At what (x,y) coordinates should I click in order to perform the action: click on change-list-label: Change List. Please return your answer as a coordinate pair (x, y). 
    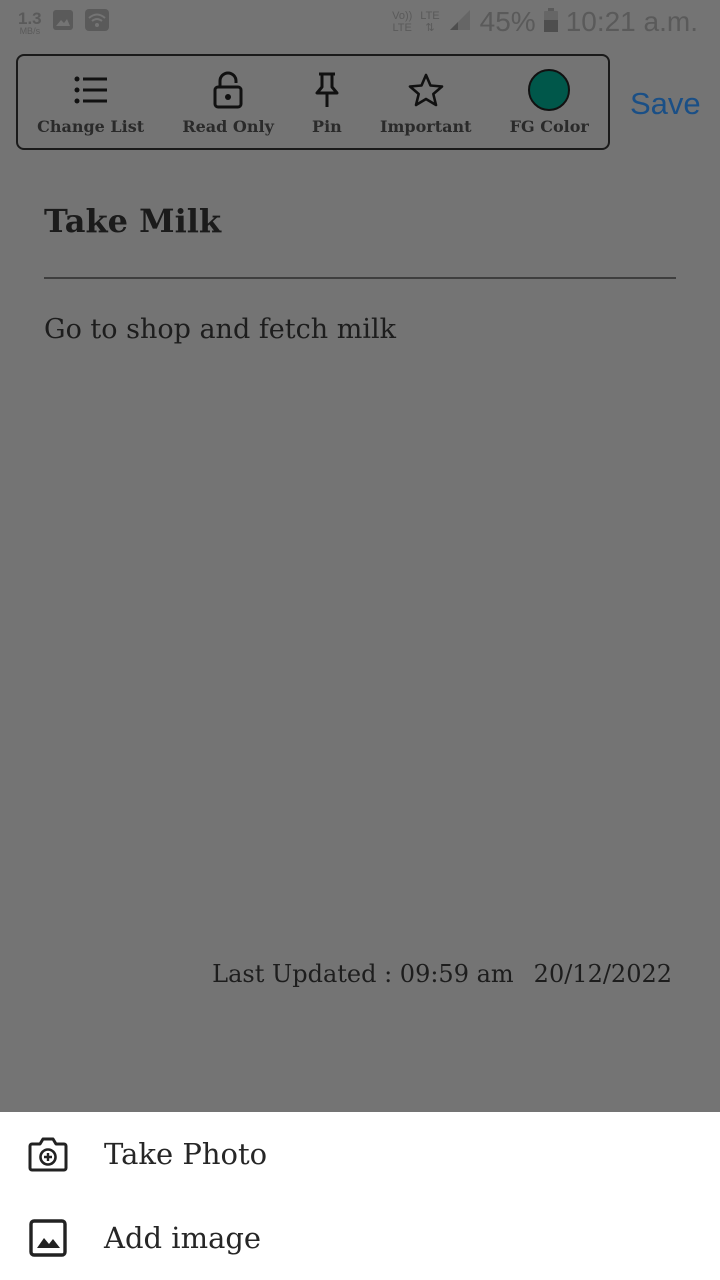
    Looking at the image, I should click on (91, 126).